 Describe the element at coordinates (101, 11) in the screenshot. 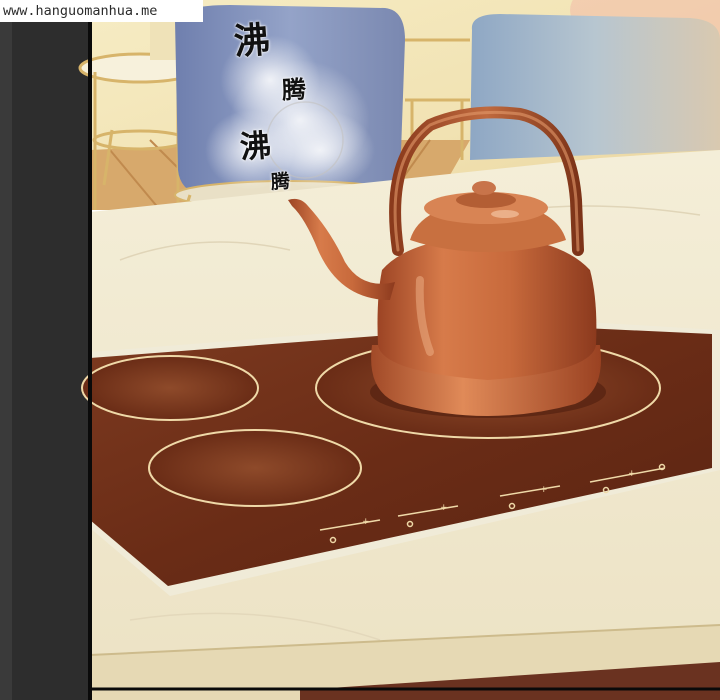

I see `watermark-text: www.hanguomanhua.me` at that location.